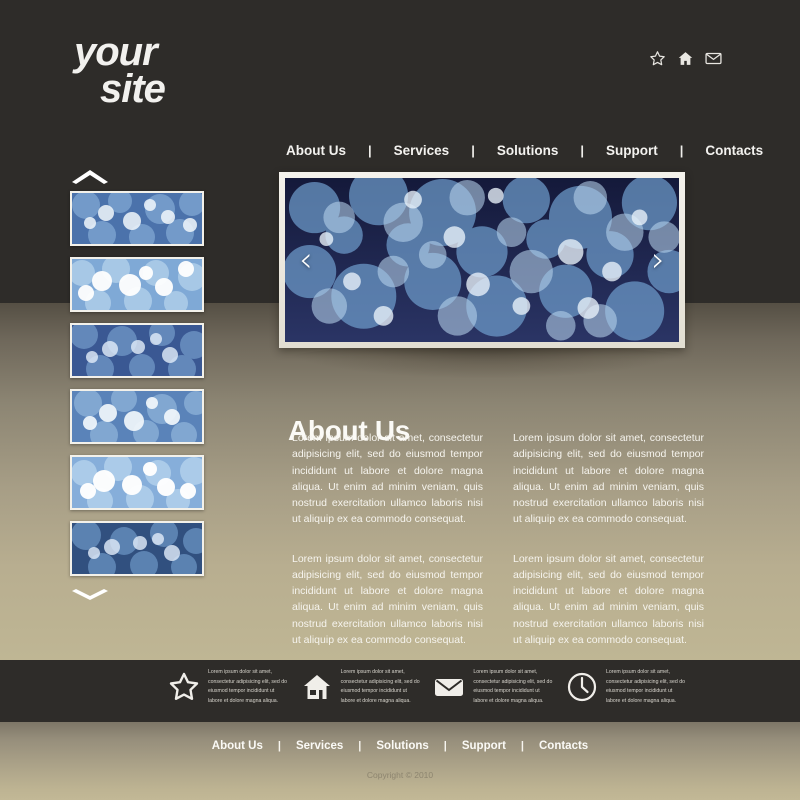  I want to click on nav-item-contacts: Contacts, so click(734, 150).